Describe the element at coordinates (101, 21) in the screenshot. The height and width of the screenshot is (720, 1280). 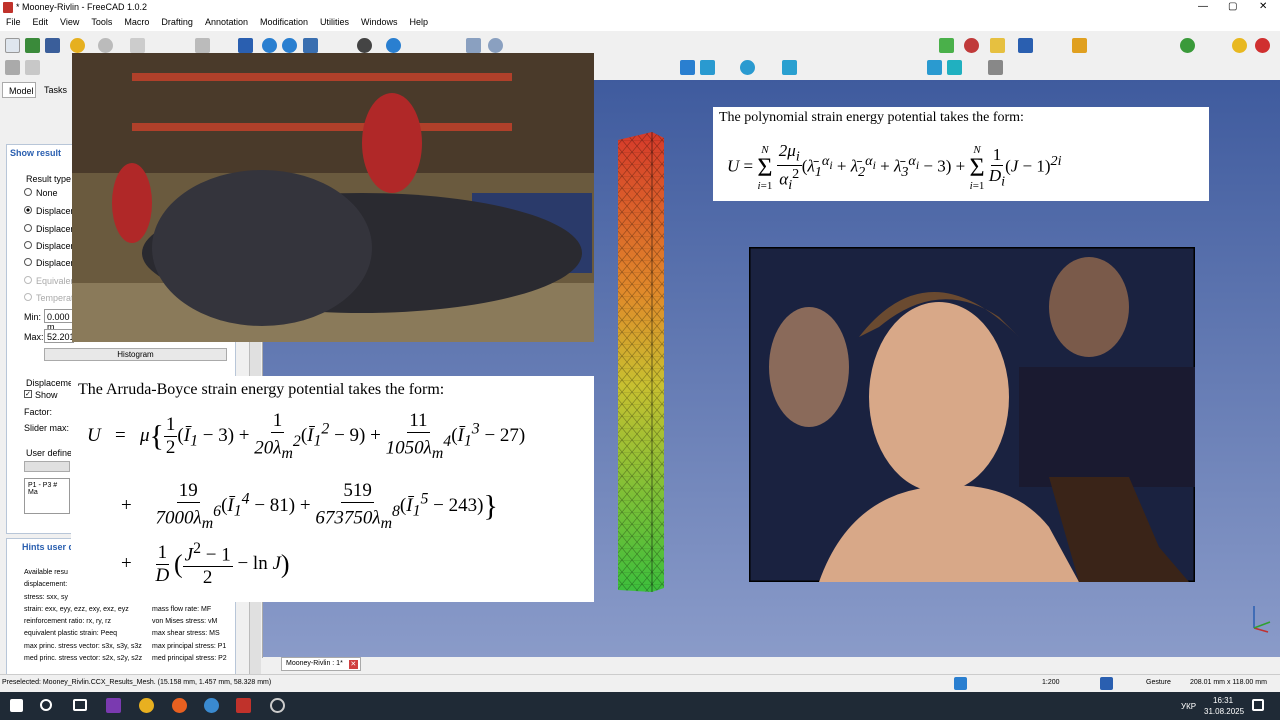
I see `menu-tools: Tools` at that location.